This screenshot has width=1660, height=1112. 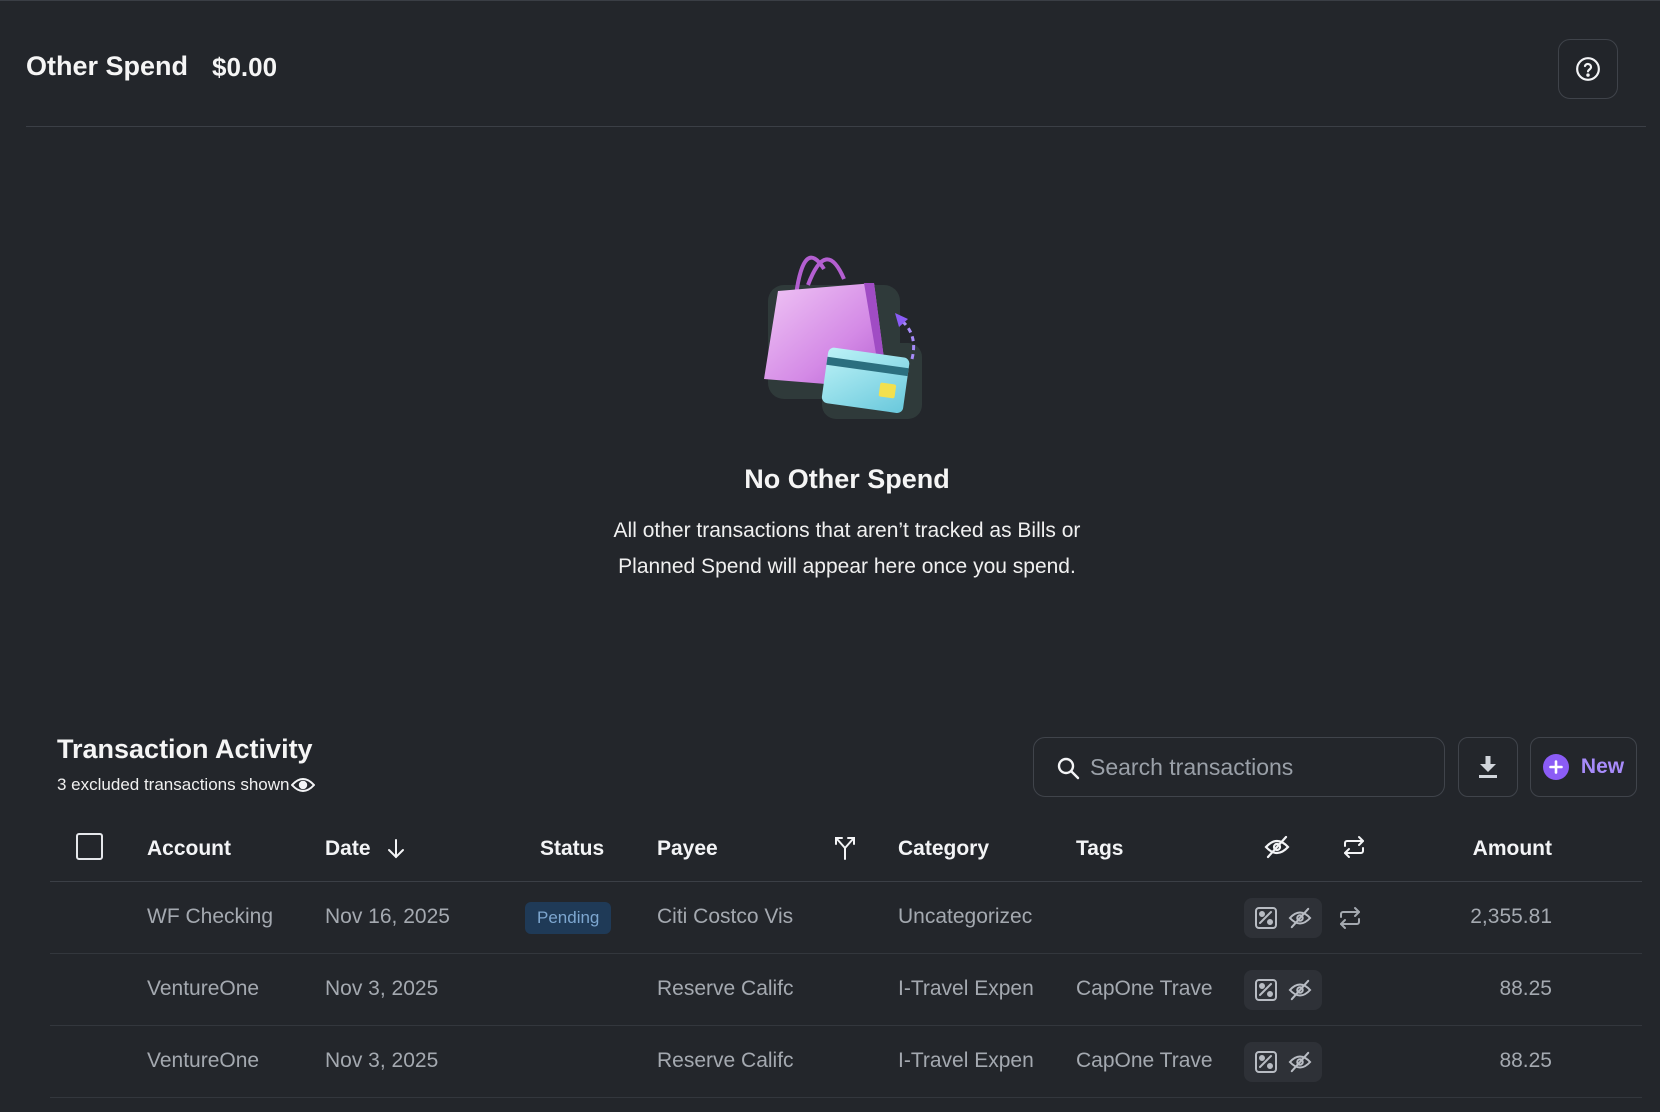 What do you see at coordinates (89, 846) in the screenshot?
I see `select-all-checkbox` at bounding box center [89, 846].